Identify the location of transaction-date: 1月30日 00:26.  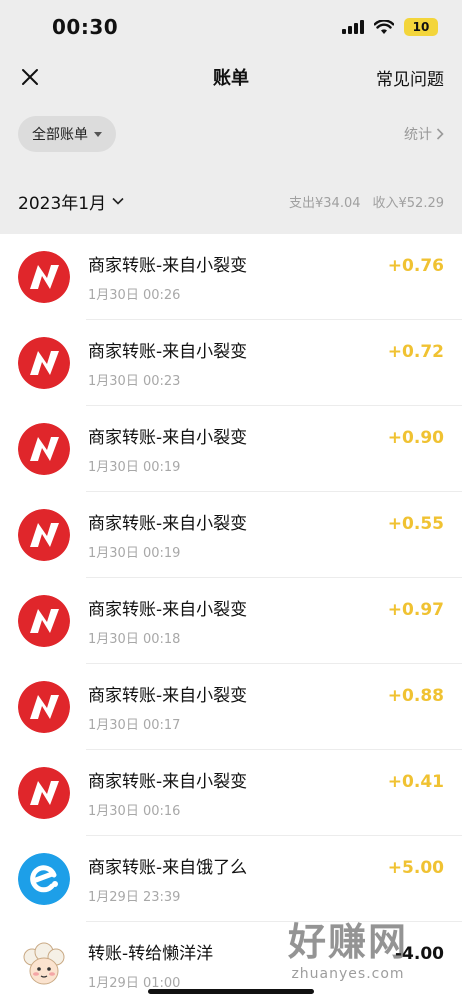
(134, 295).